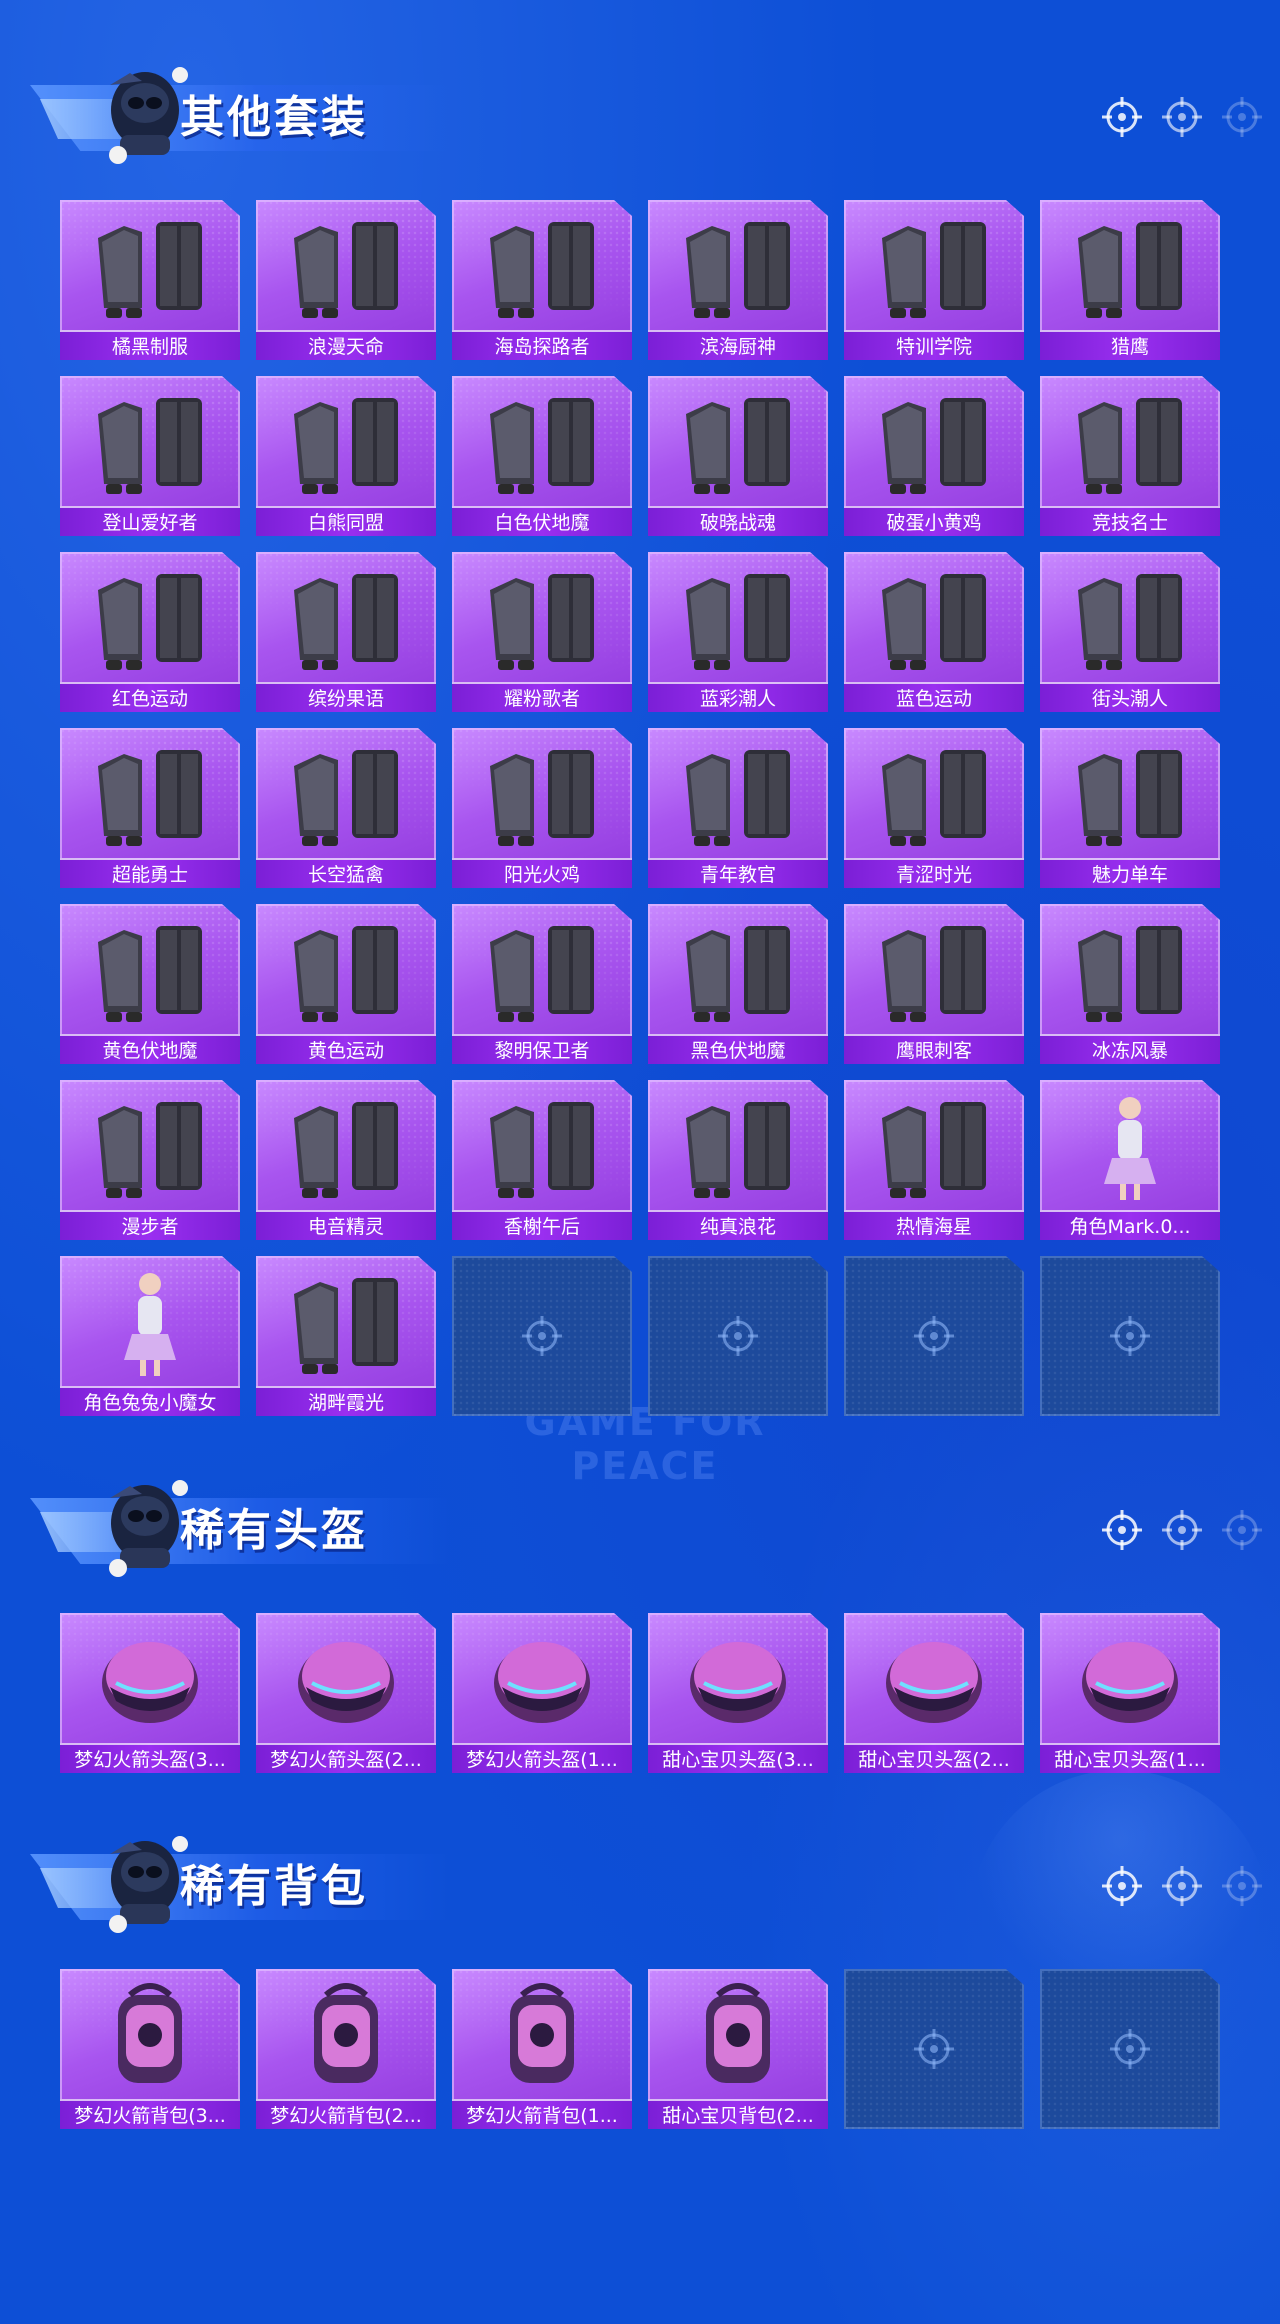 The image size is (1280, 2324). Describe the element at coordinates (346, 1336) in the screenshot. I see `item-card: 湖畔霞光` at that location.